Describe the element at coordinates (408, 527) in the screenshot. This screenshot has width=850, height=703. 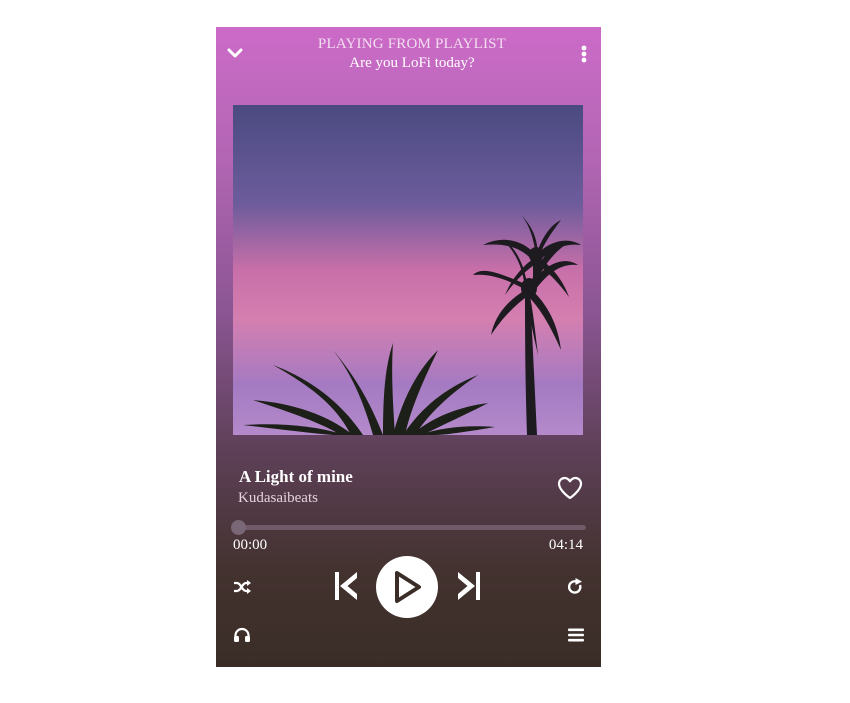
I see `progress-bar` at that location.